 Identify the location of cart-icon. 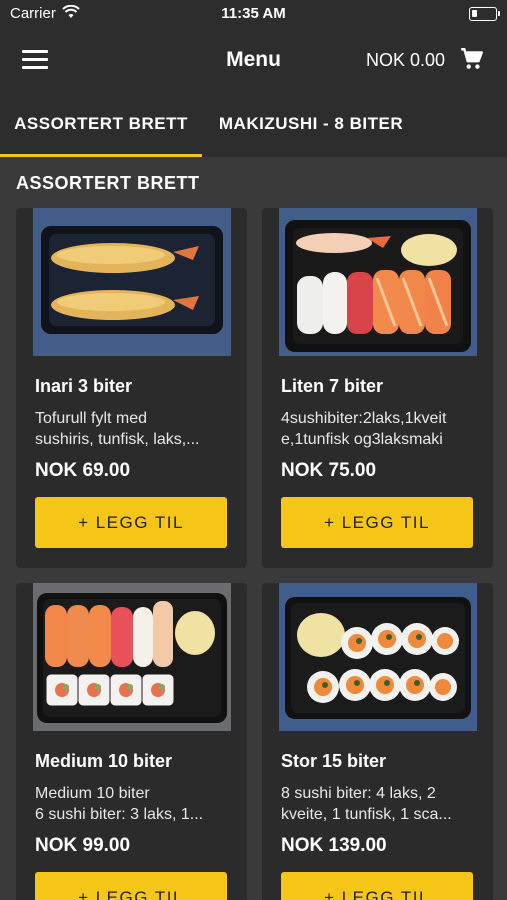
(472, 59).